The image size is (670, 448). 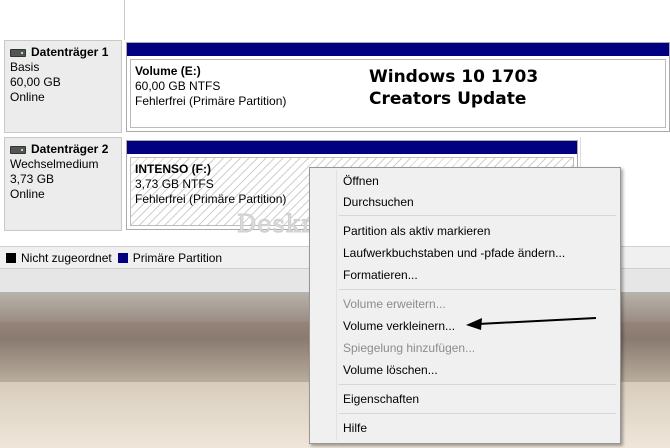 I want to click on annotation-arrow-icon, so click(x=531, y=323).